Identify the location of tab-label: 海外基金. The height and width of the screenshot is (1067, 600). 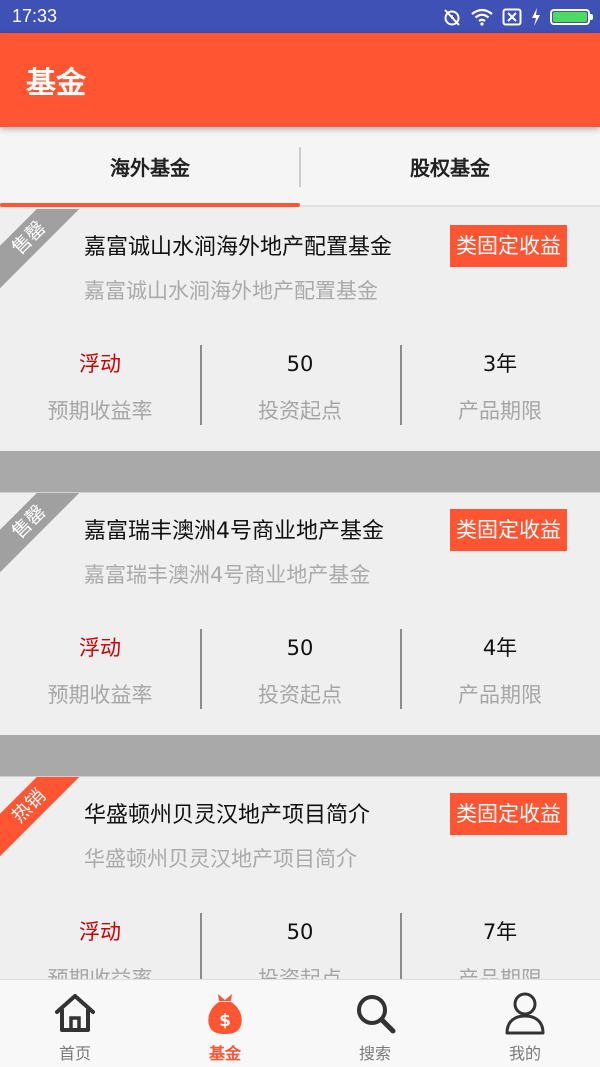
(150, 167).